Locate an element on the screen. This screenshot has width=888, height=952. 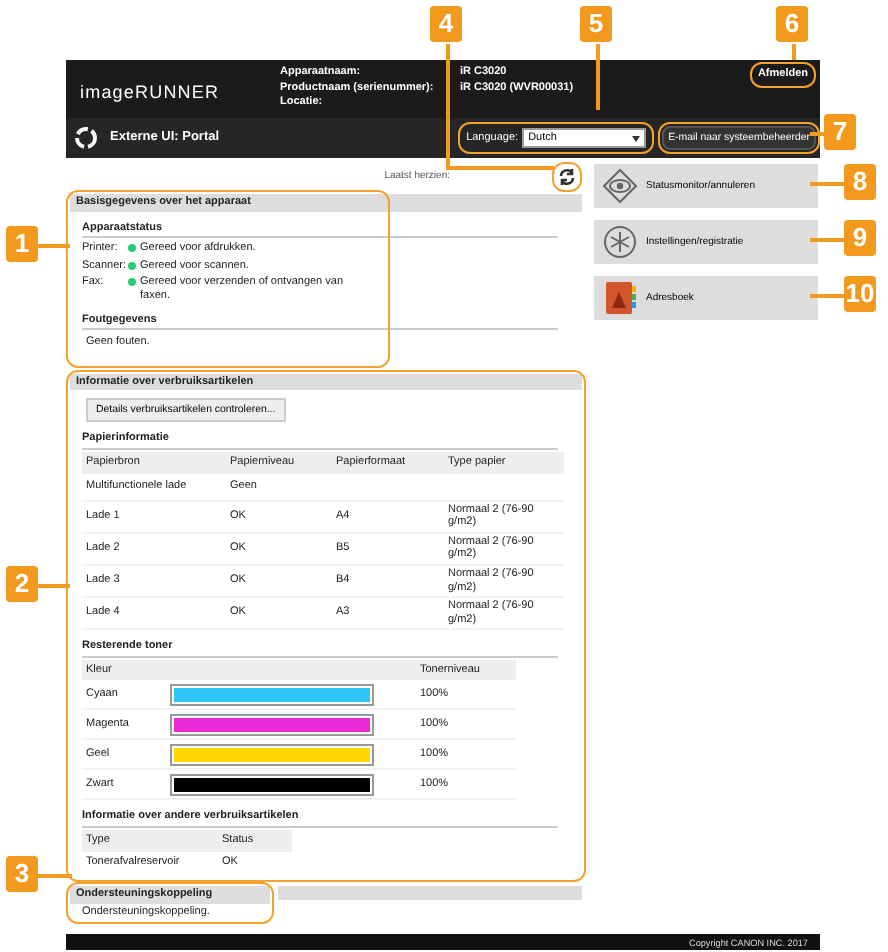
refresh-icon is located at coordinates (567, 176).